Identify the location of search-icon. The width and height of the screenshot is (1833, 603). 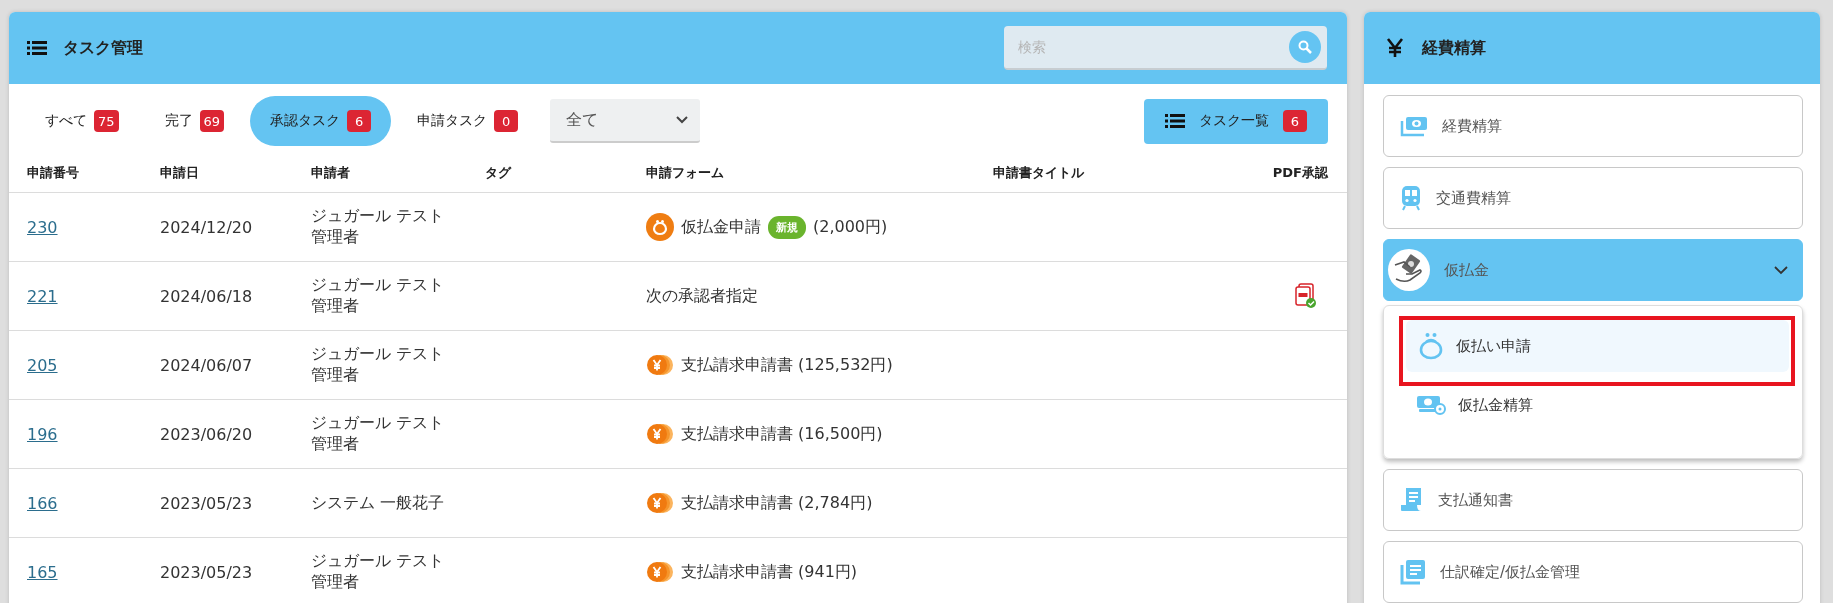
(1305, 47).